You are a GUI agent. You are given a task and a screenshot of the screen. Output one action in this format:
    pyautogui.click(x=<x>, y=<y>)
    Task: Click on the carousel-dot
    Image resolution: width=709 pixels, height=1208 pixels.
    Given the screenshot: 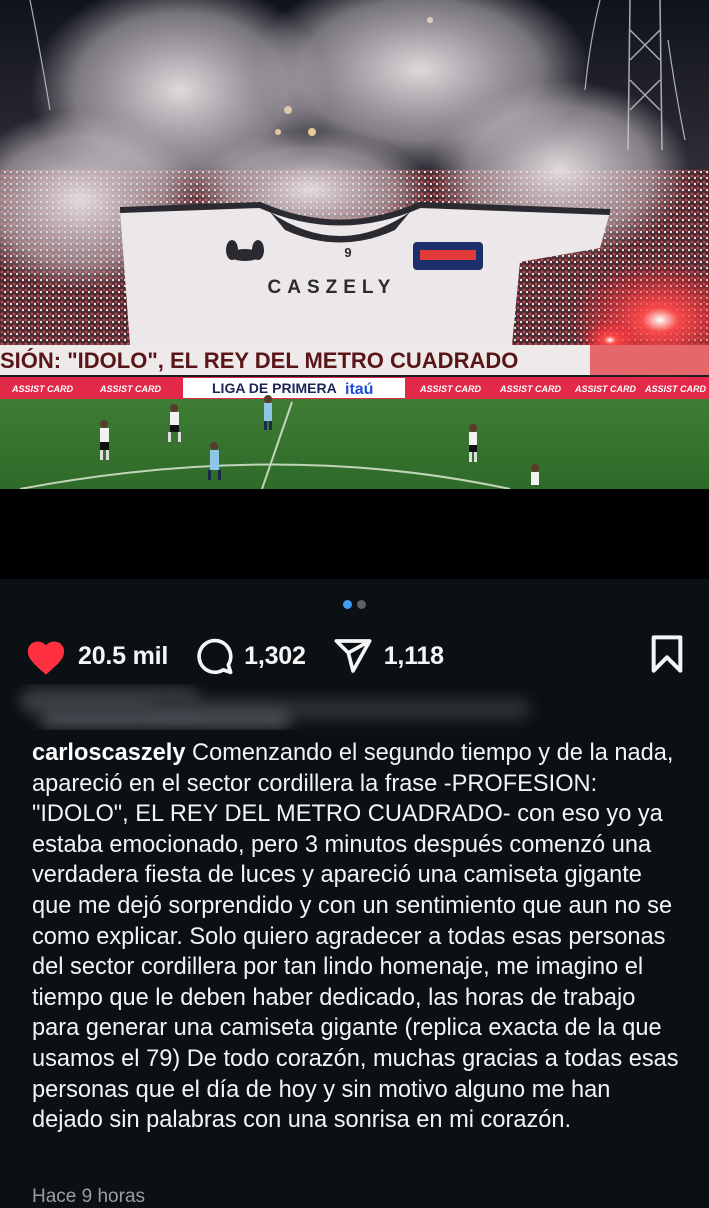 What is the action you would take?
    pyautogui.click(x=361, y=604)
    